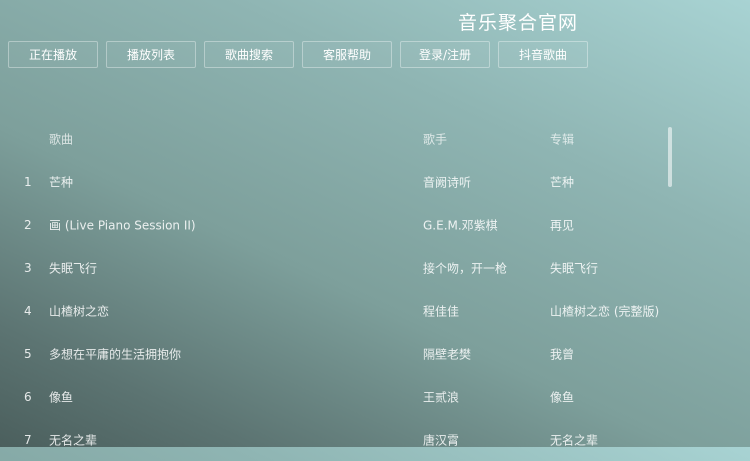  What do you see at coordinates (298, 54) in the screenshot?
I see `top-nav: 正在播放 播放列表 歌曲搜索 客服帮助 登录/注册 抖音歌曲` at bounding box center [298, 54].